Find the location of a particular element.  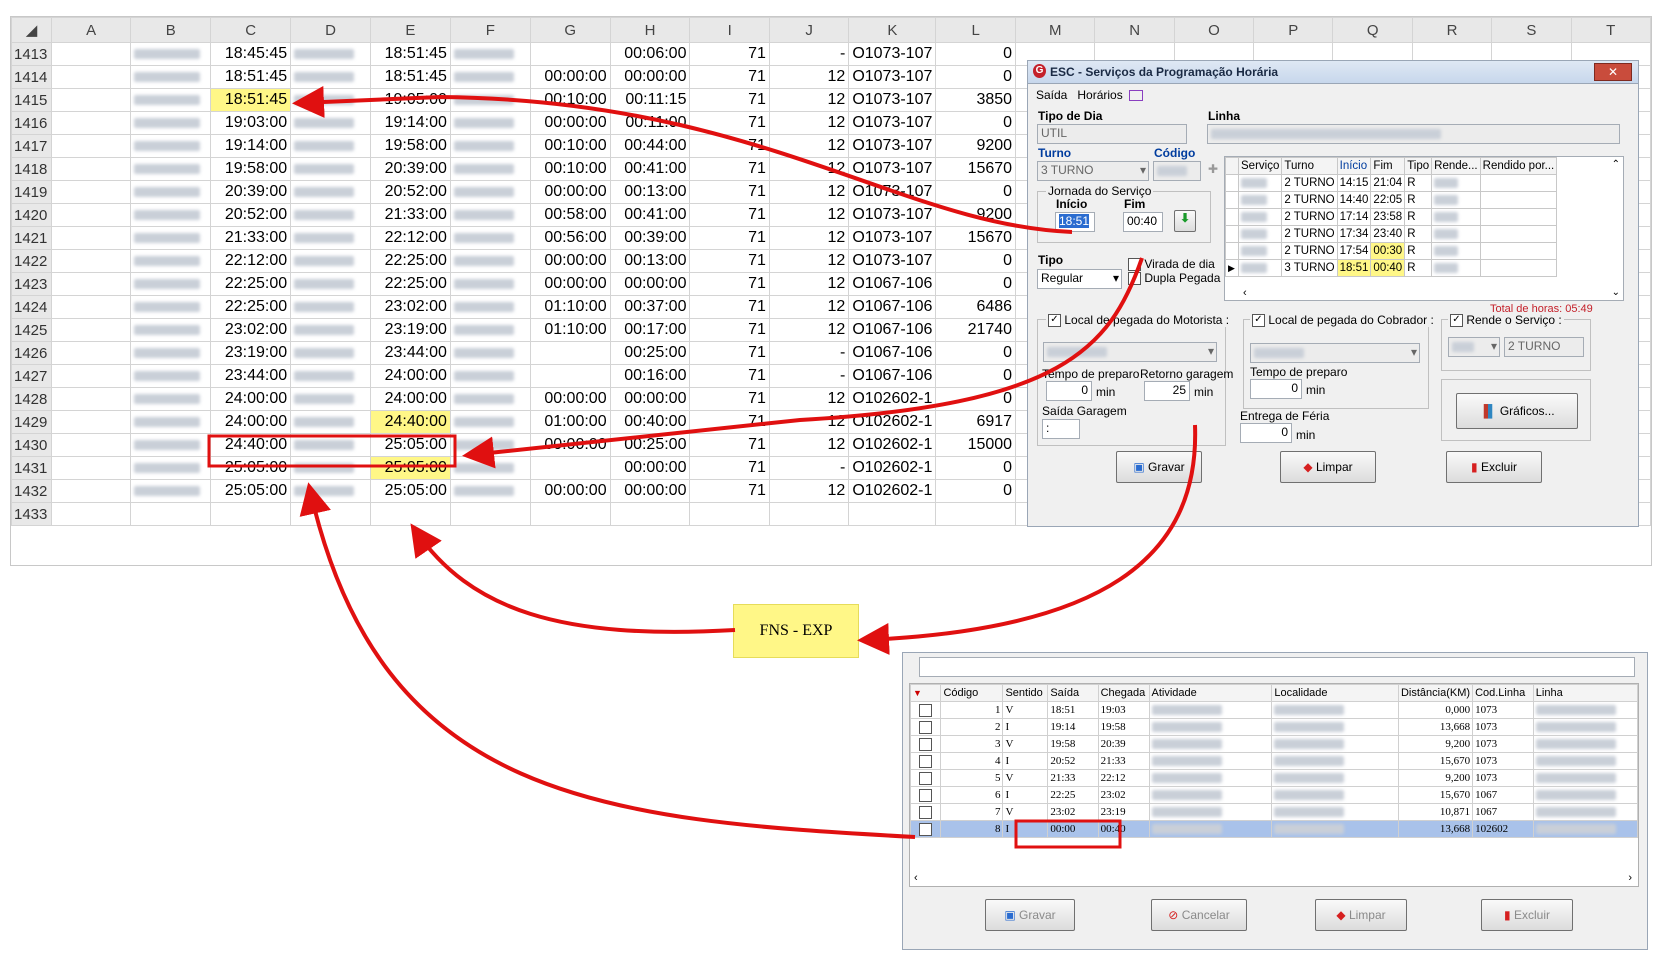

service-inicio: 17:54 is located at coordinates (1354, 251).